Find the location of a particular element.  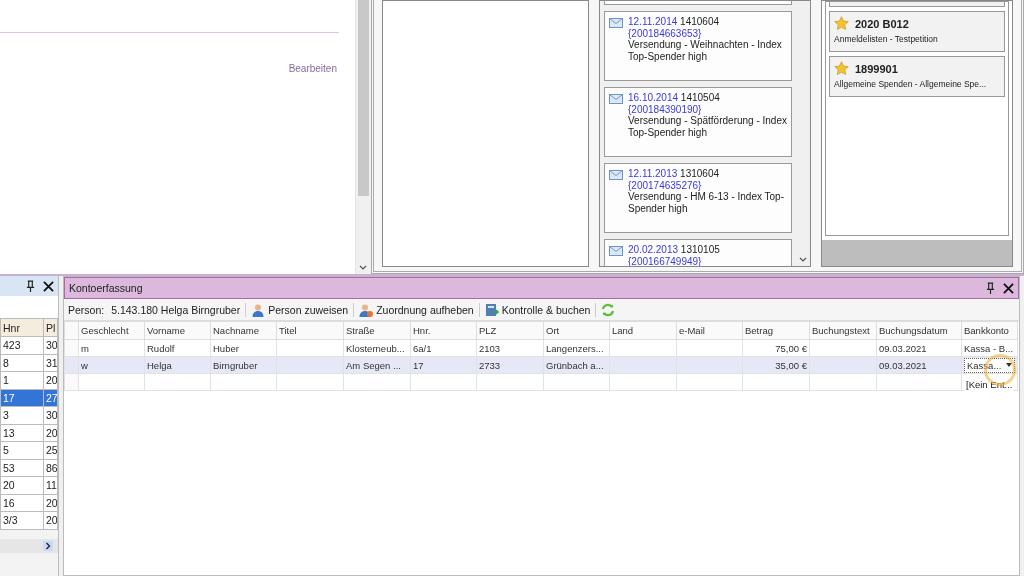

person-remove-icon is located at coordinates (366, 309).